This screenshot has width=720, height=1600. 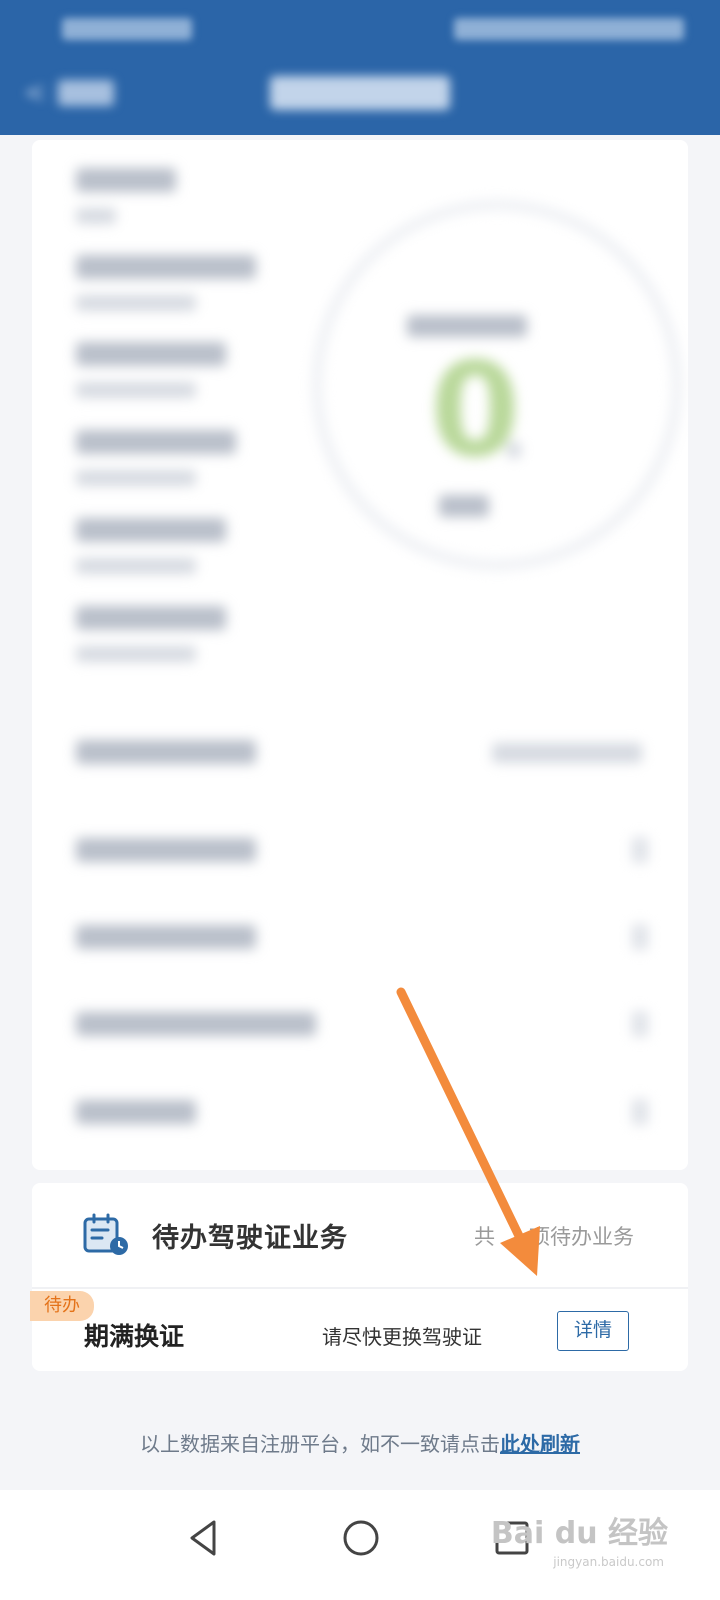 I want to click on pending-tasks-card: 待办驾驶证业务 共项待办业务 待办 期满换证 请尽快更换驾驶证 详情, so click(x=359, y=1277).